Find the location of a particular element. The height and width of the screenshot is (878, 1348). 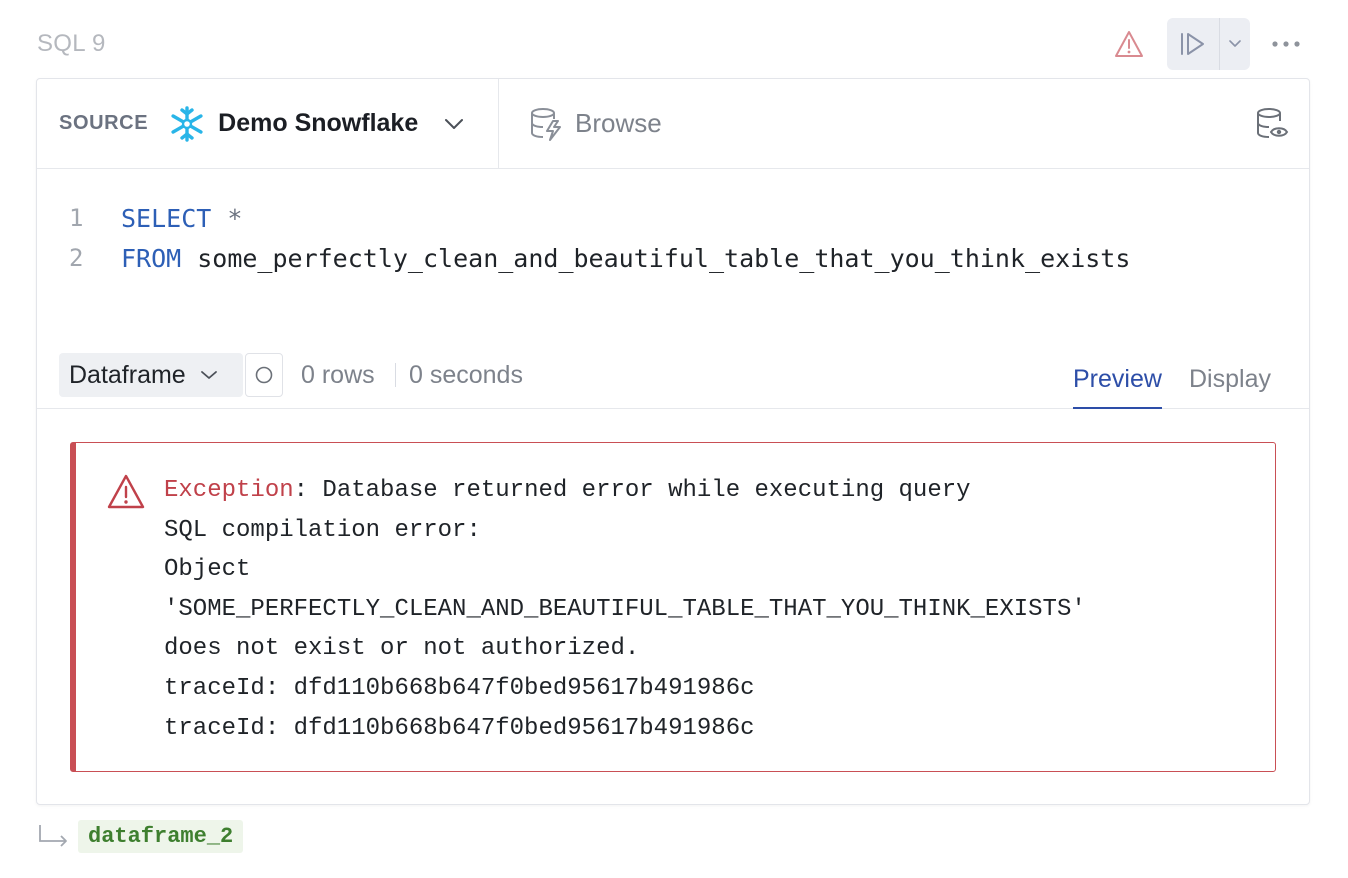

cell-title: SQL 9 is located at coordinates (71, 43).